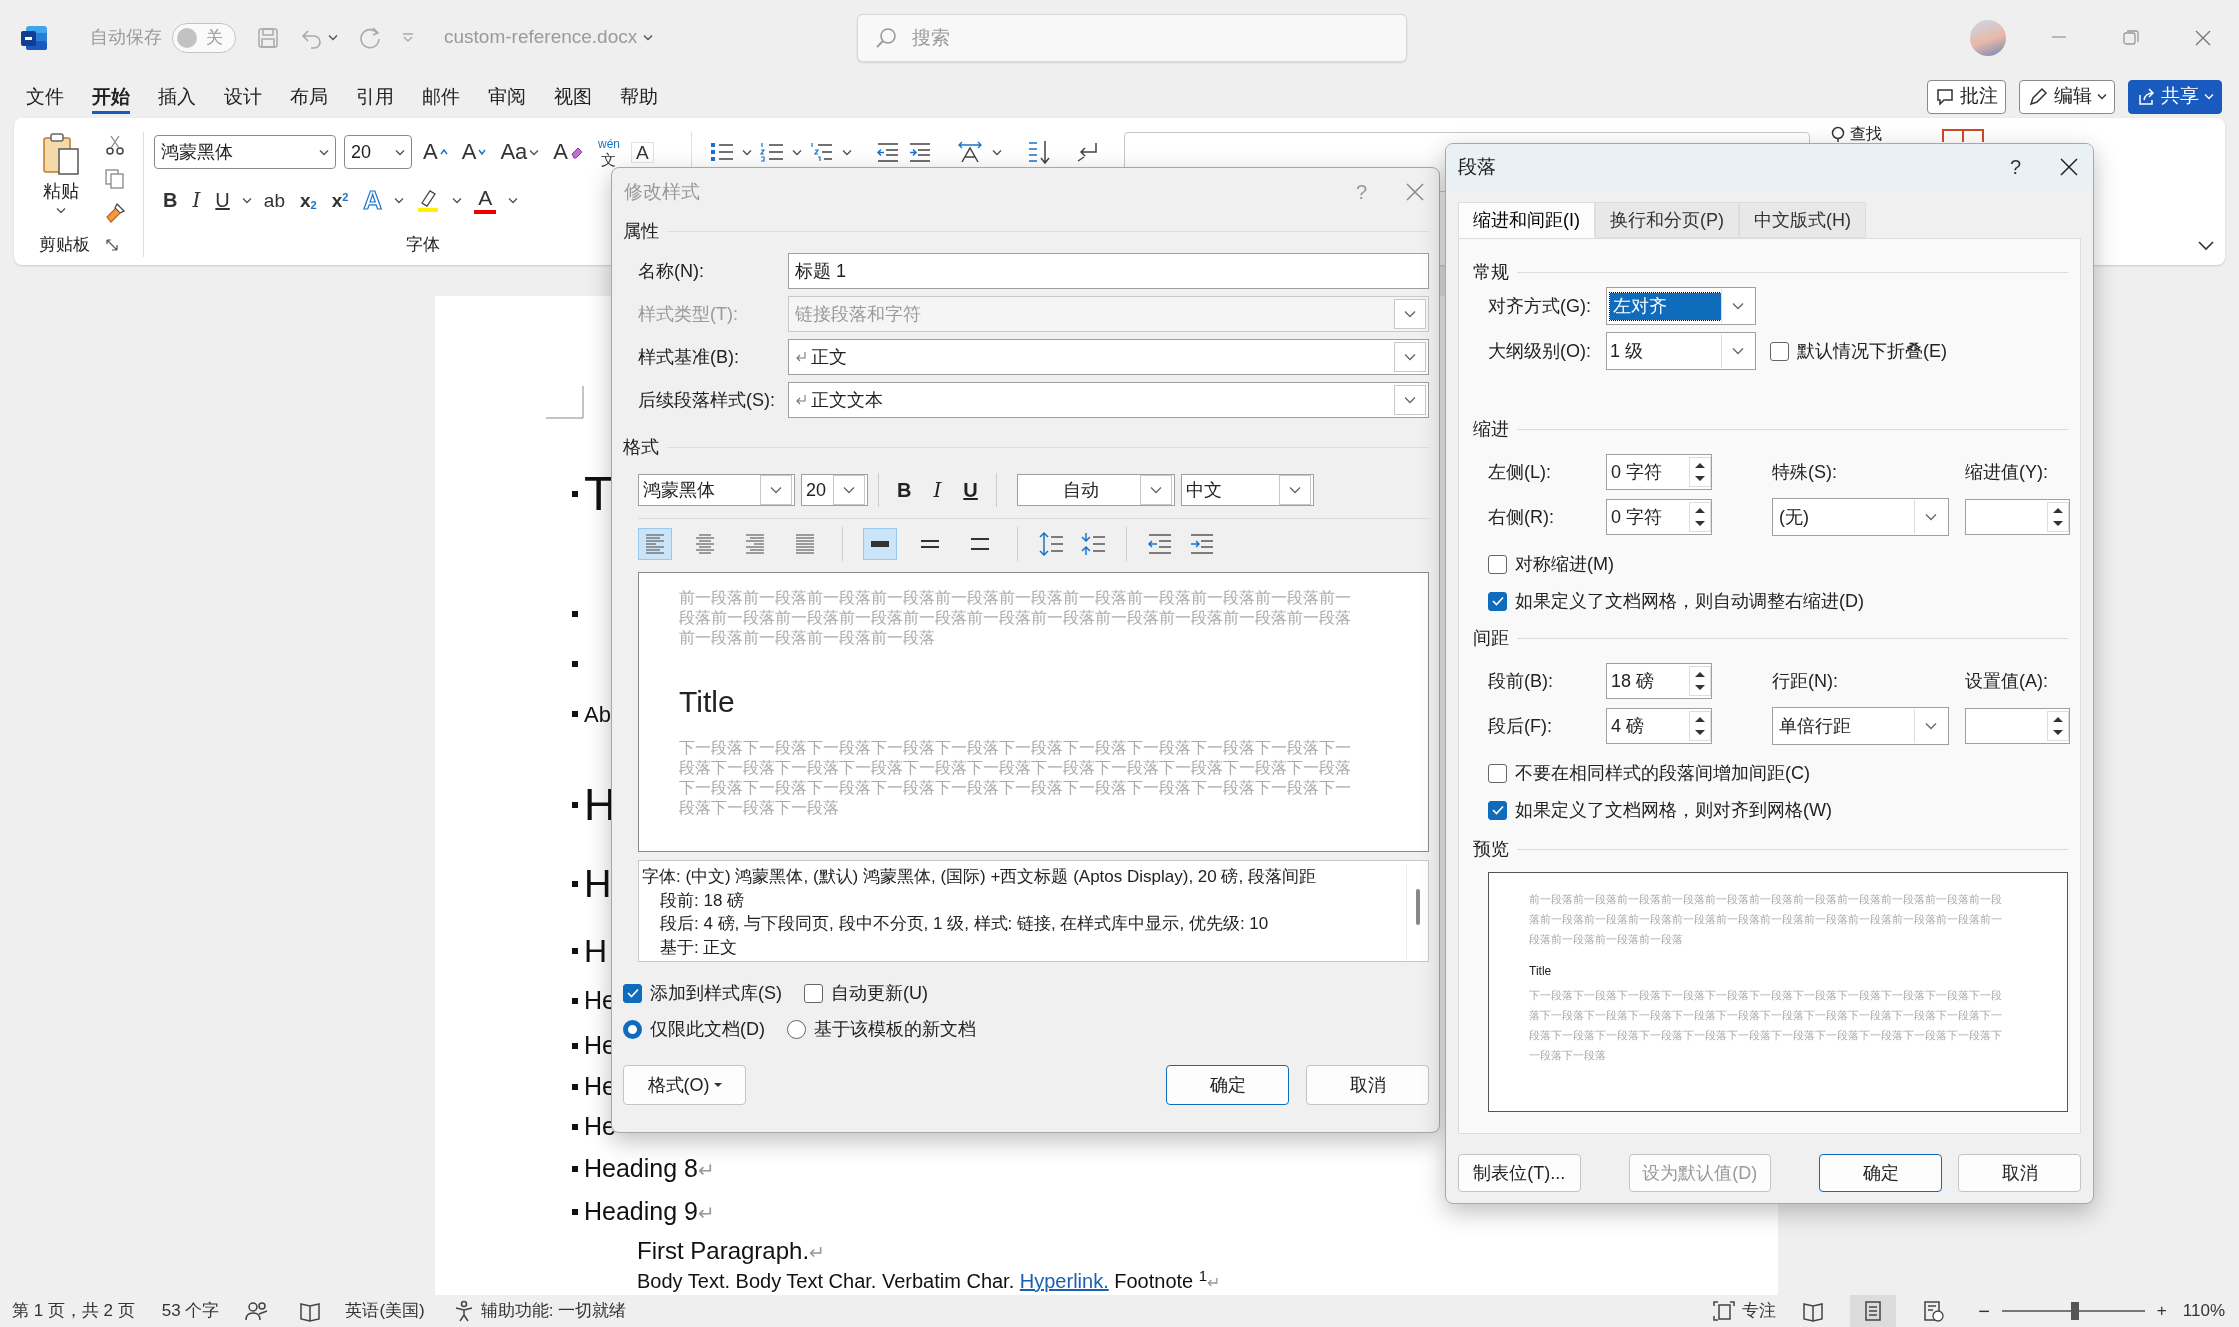 The image size is (2239, 1327). I want to click on focus-button: 专注, so click(1759, 1311).